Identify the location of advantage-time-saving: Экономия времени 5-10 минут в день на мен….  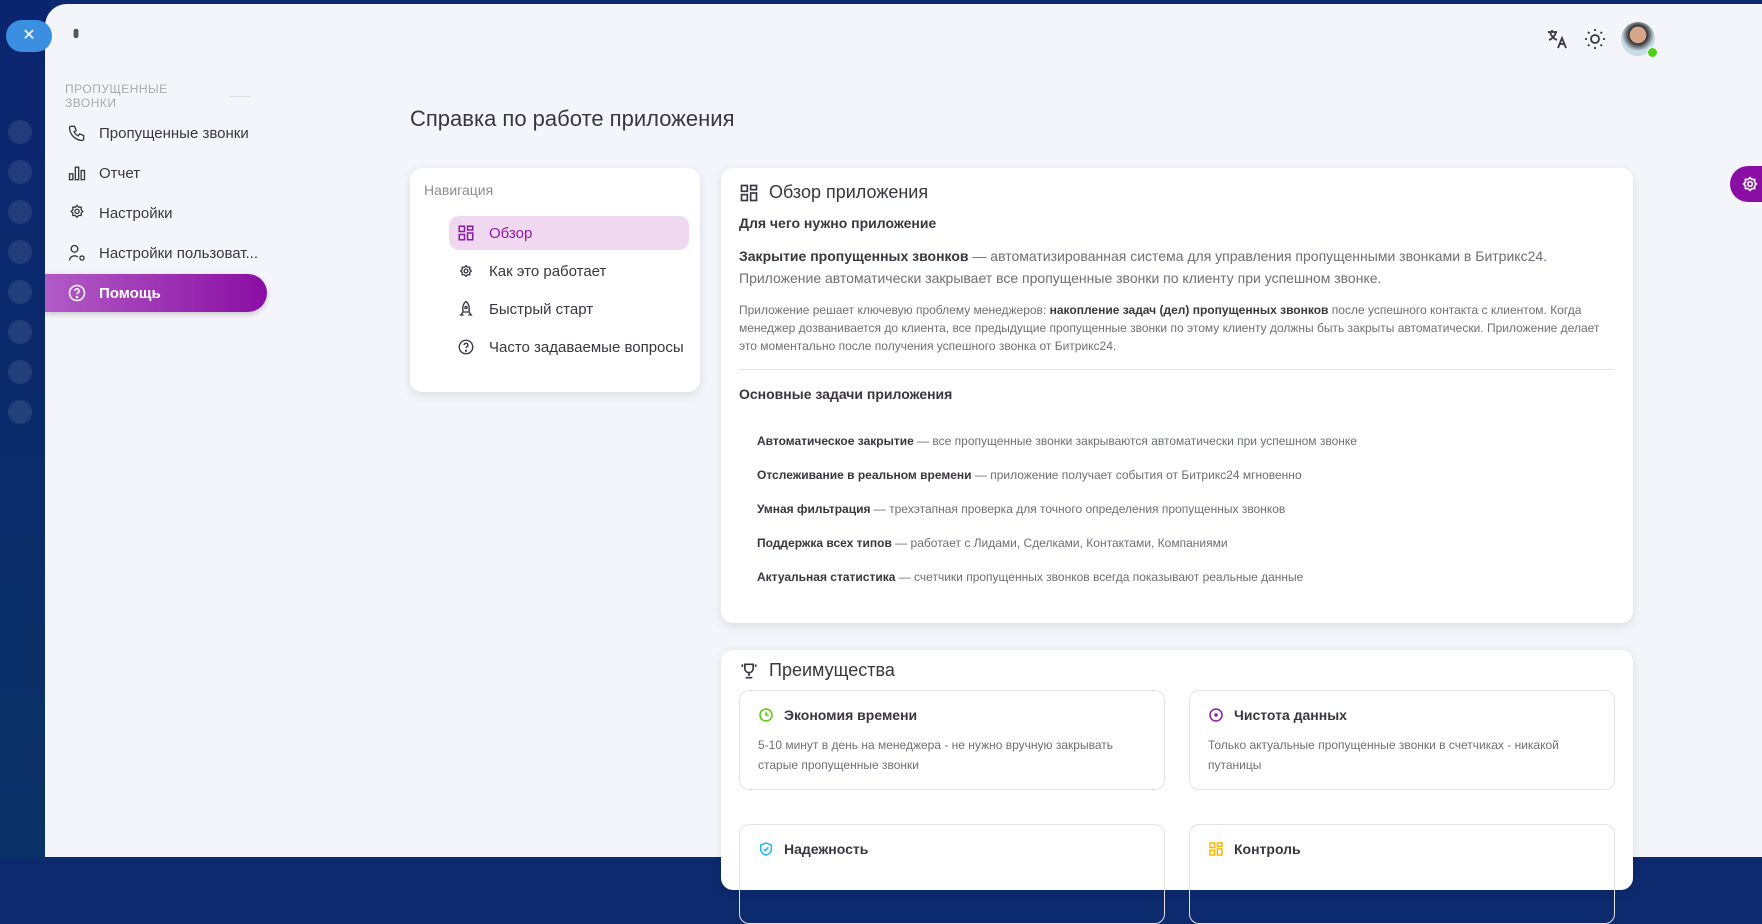
(952, 740).